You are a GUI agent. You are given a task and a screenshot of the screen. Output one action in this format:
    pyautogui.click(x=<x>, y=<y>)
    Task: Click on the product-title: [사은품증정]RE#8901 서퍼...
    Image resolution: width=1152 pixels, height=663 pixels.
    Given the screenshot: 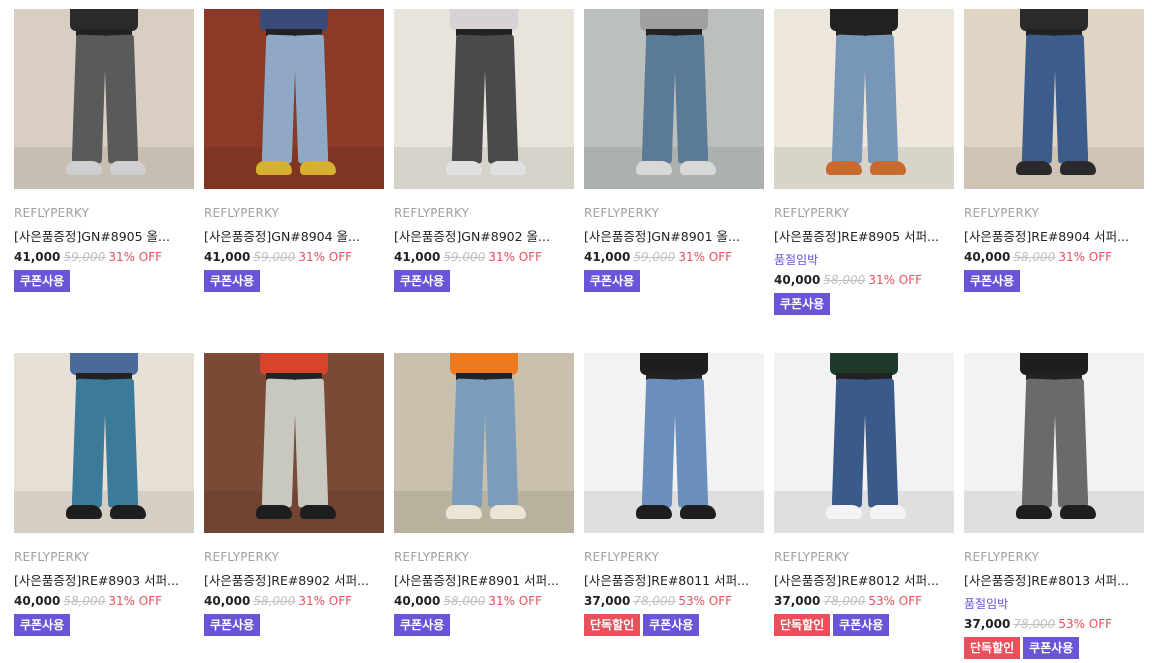 What is the action you would take?
    pyautogui.click(x=484, y=581)
    